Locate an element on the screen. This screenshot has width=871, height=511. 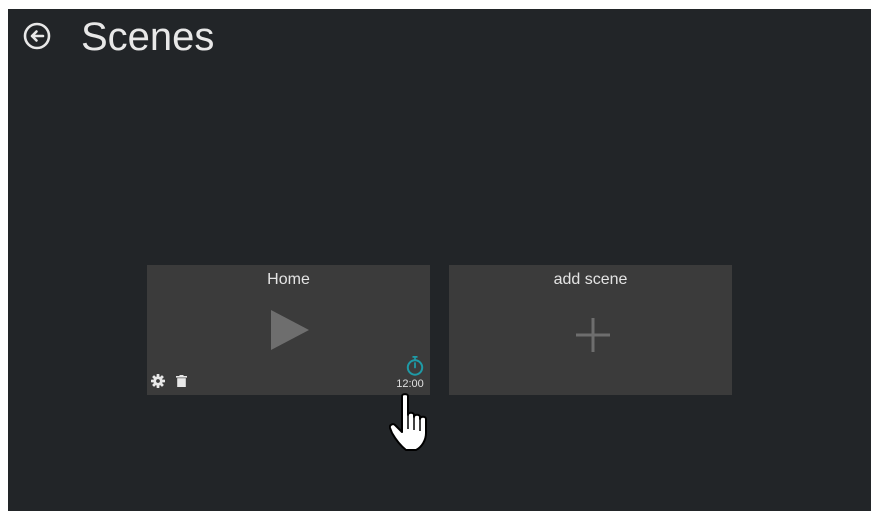
timer-time: 12:00 is located at coordinates (410, 384).